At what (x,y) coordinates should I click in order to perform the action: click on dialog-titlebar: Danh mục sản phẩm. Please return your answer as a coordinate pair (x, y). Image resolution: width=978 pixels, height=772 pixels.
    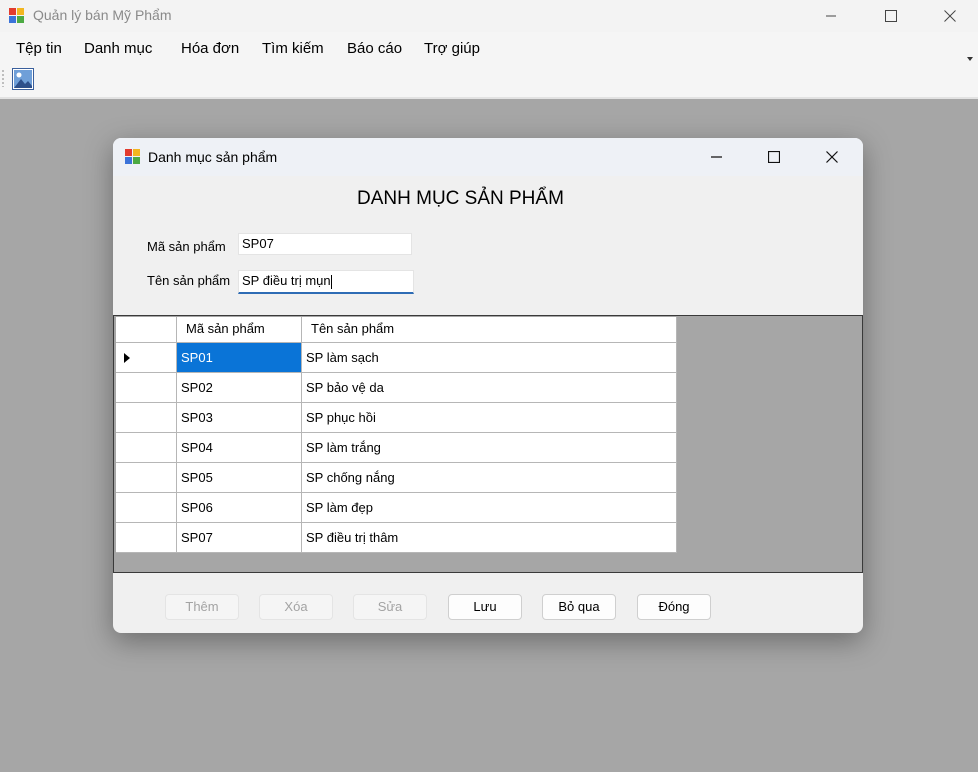
    Looking at the image, I should click on (488, 157).